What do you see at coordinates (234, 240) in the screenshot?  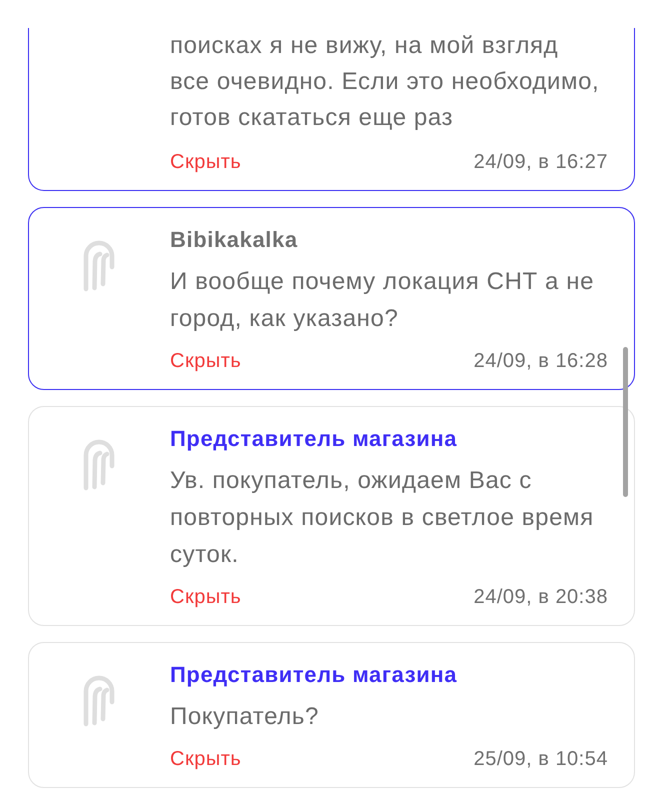 I see `author-name: Bibikakalka` at bounding box center [234, 240].